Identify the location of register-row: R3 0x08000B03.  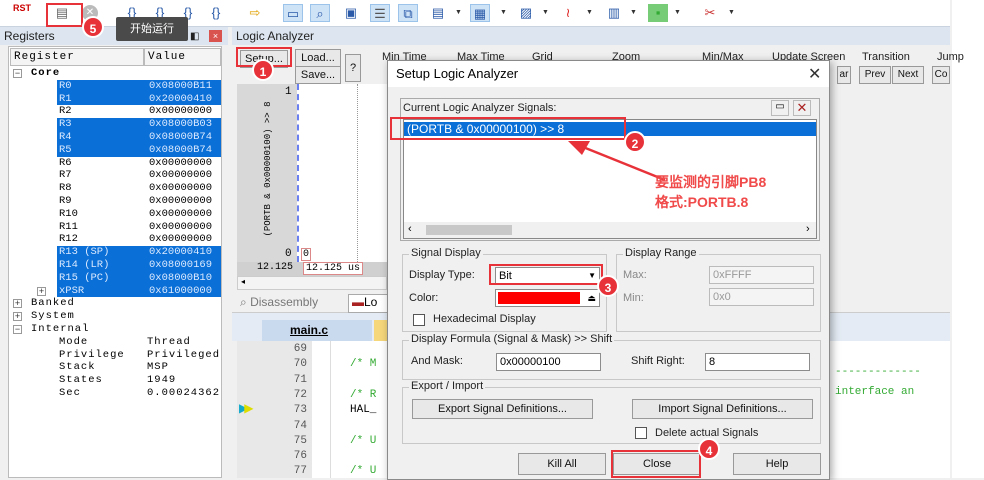
(139, 124).